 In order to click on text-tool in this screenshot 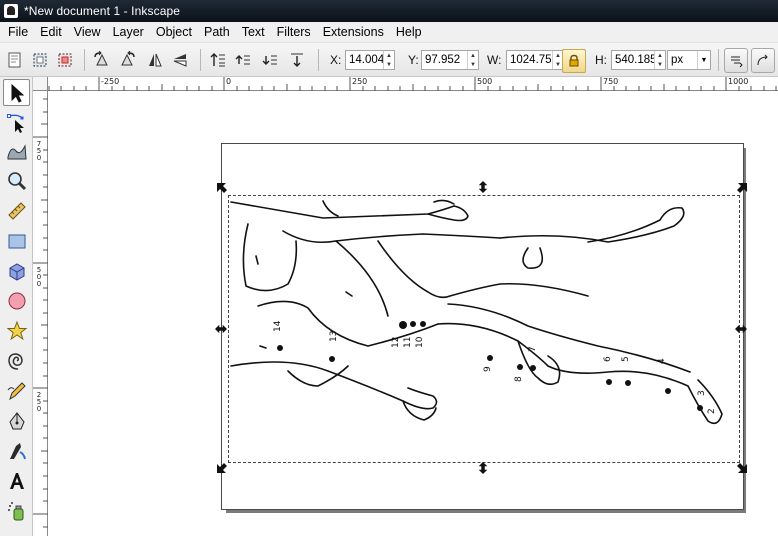, I will do `click(16, 480)`.